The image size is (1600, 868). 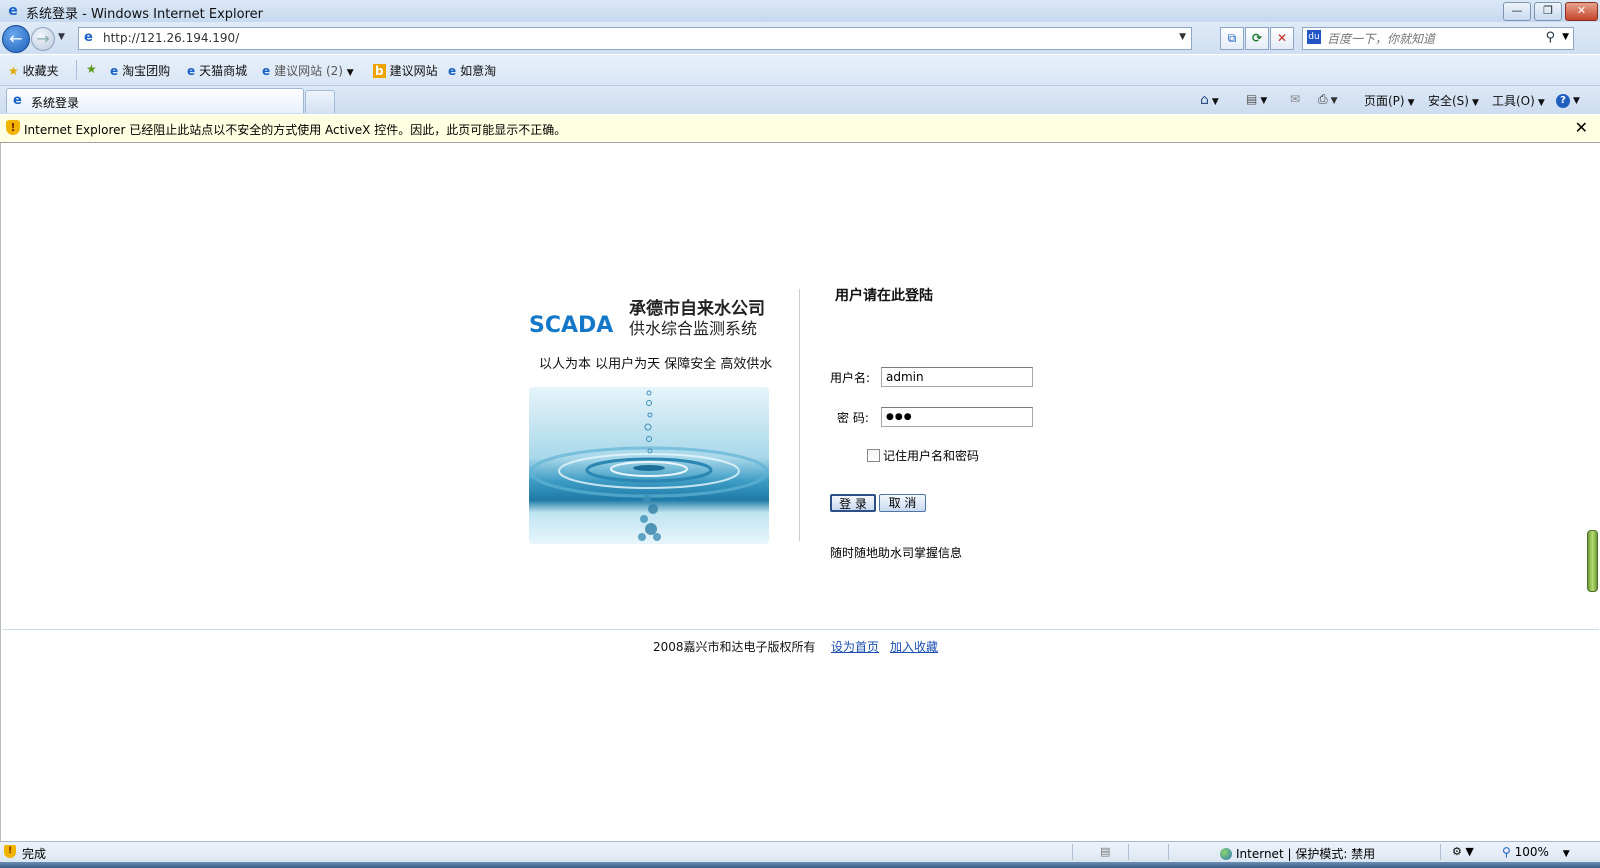 I want to click on fav-link-tmall: e 天猫商城, so click(x=217, y=70).